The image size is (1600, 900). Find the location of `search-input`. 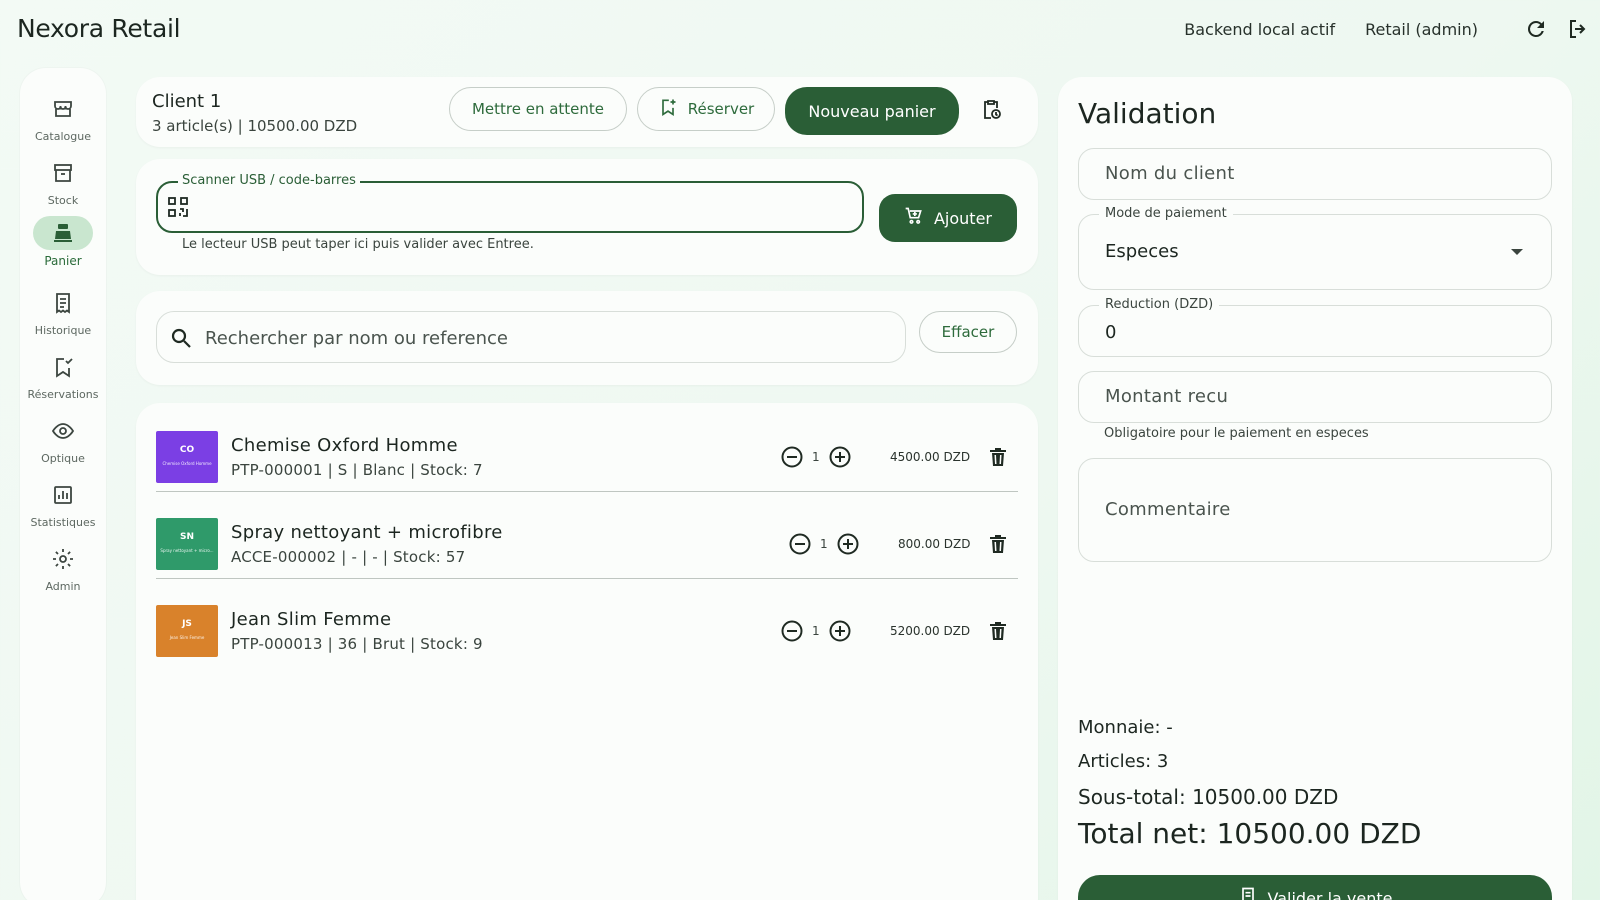

search-input is located at coordinates (545, 338).